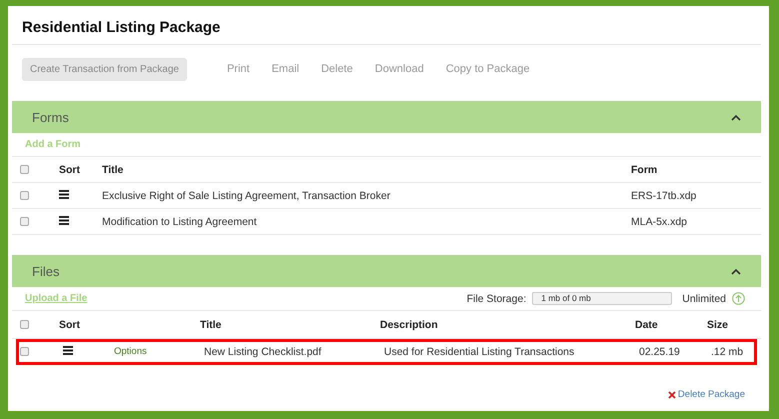  I want to click on toolbar-action: Download, so click(399, 69).